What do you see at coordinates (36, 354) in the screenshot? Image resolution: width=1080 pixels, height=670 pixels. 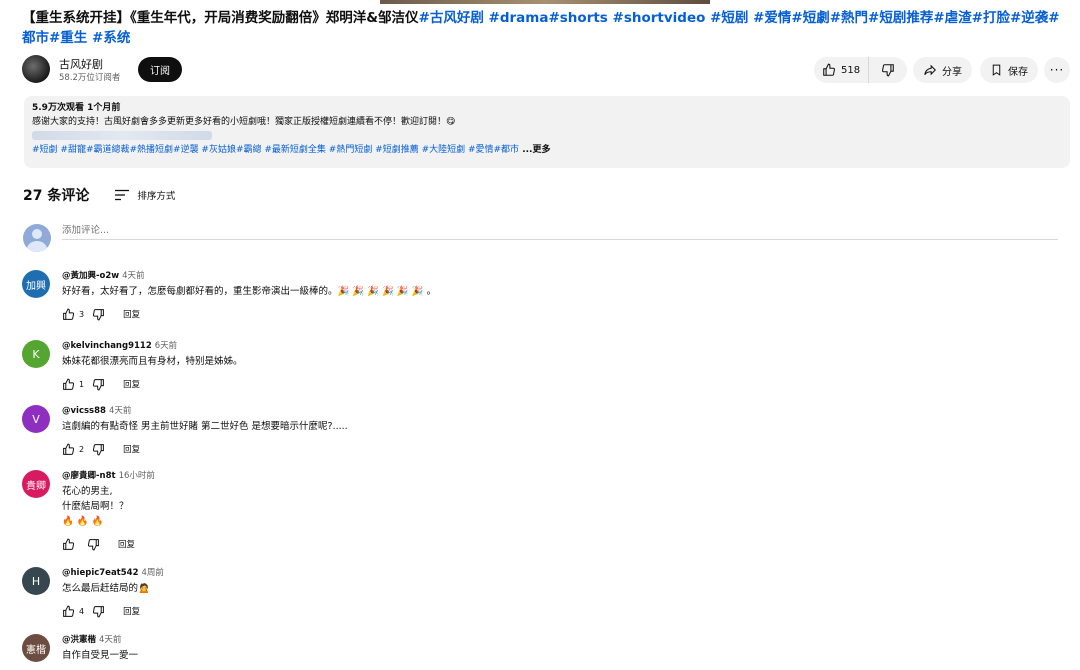 I see `commenter-avatar: K` at bounding box center [36, 354].